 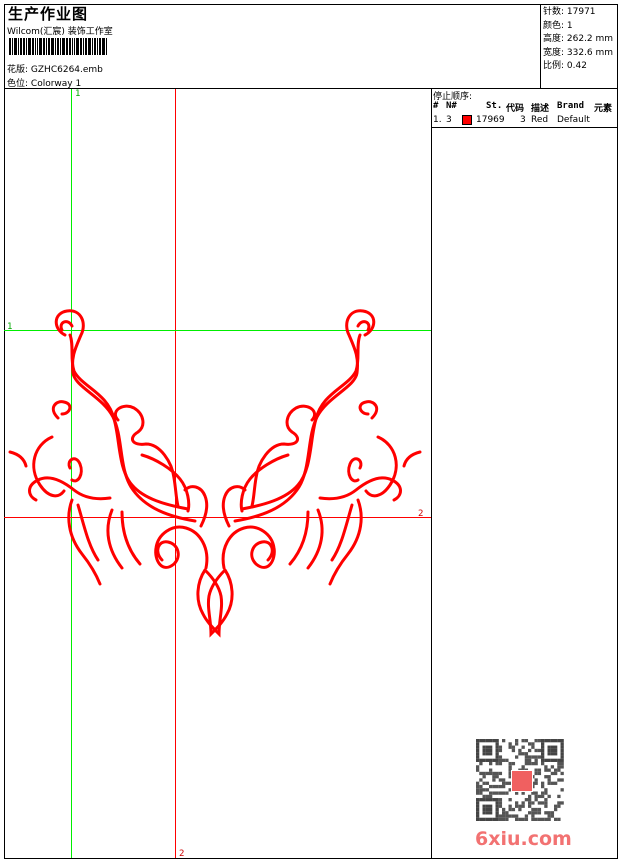 I want to click on seal-logo, so click(x=522, y=781).